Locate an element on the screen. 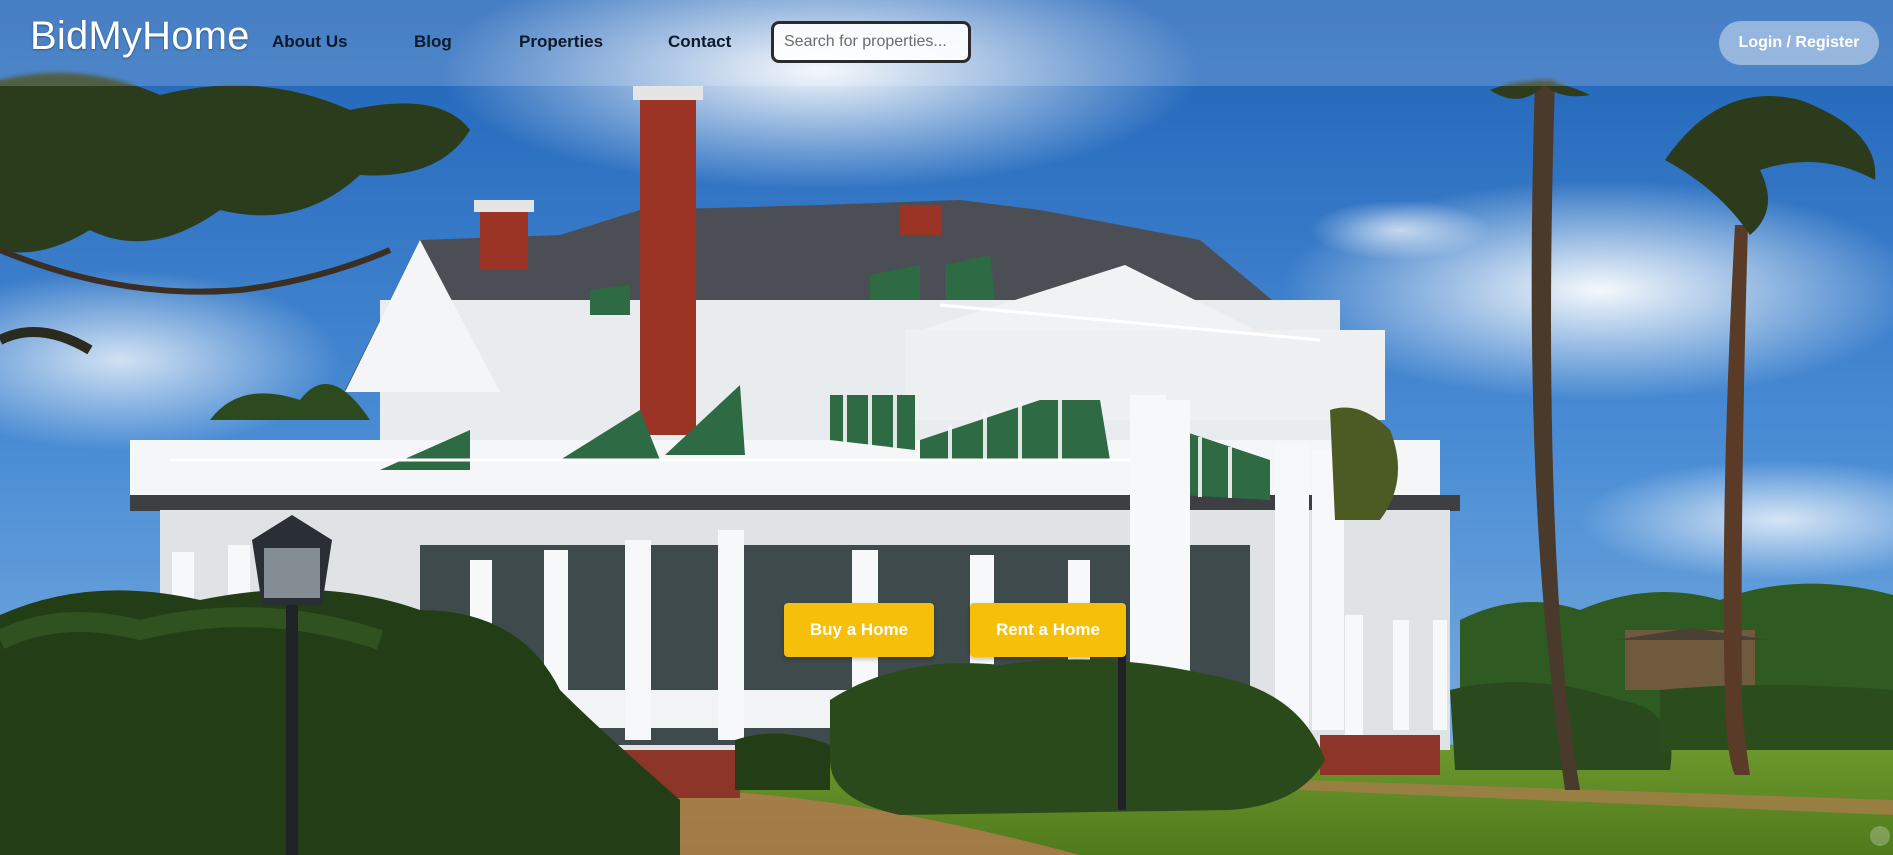 The height and width of the screenshot is (855, 1893). buy-a-home-button: Buy a Home is located at coordinates (859, 630).